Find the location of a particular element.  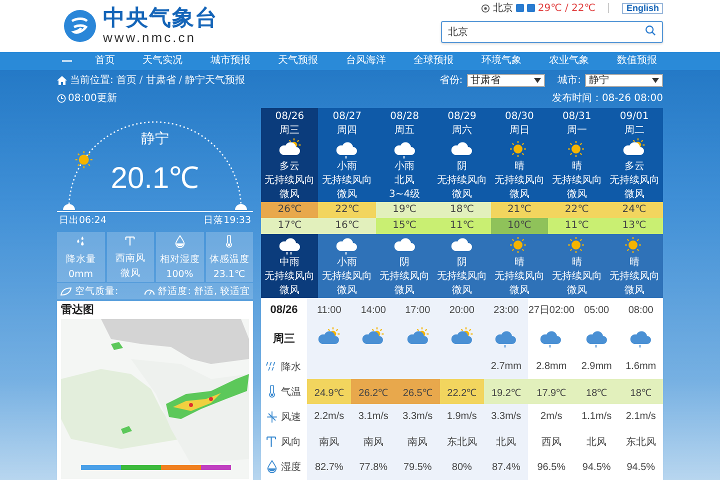

city-name: 静宁 is located at coordinates (155, 139).